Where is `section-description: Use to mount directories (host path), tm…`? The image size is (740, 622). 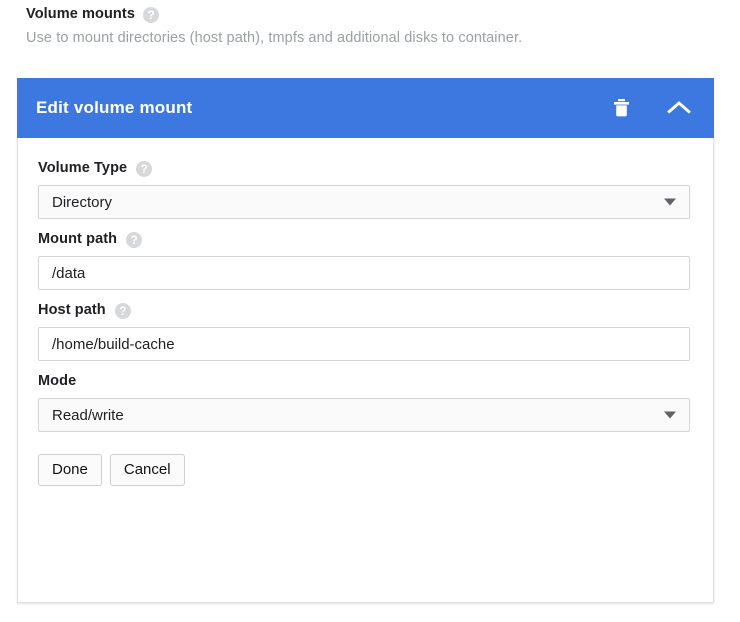 section-description: Use to mount directories (host path), tm… is located at coordinates (274, 38).